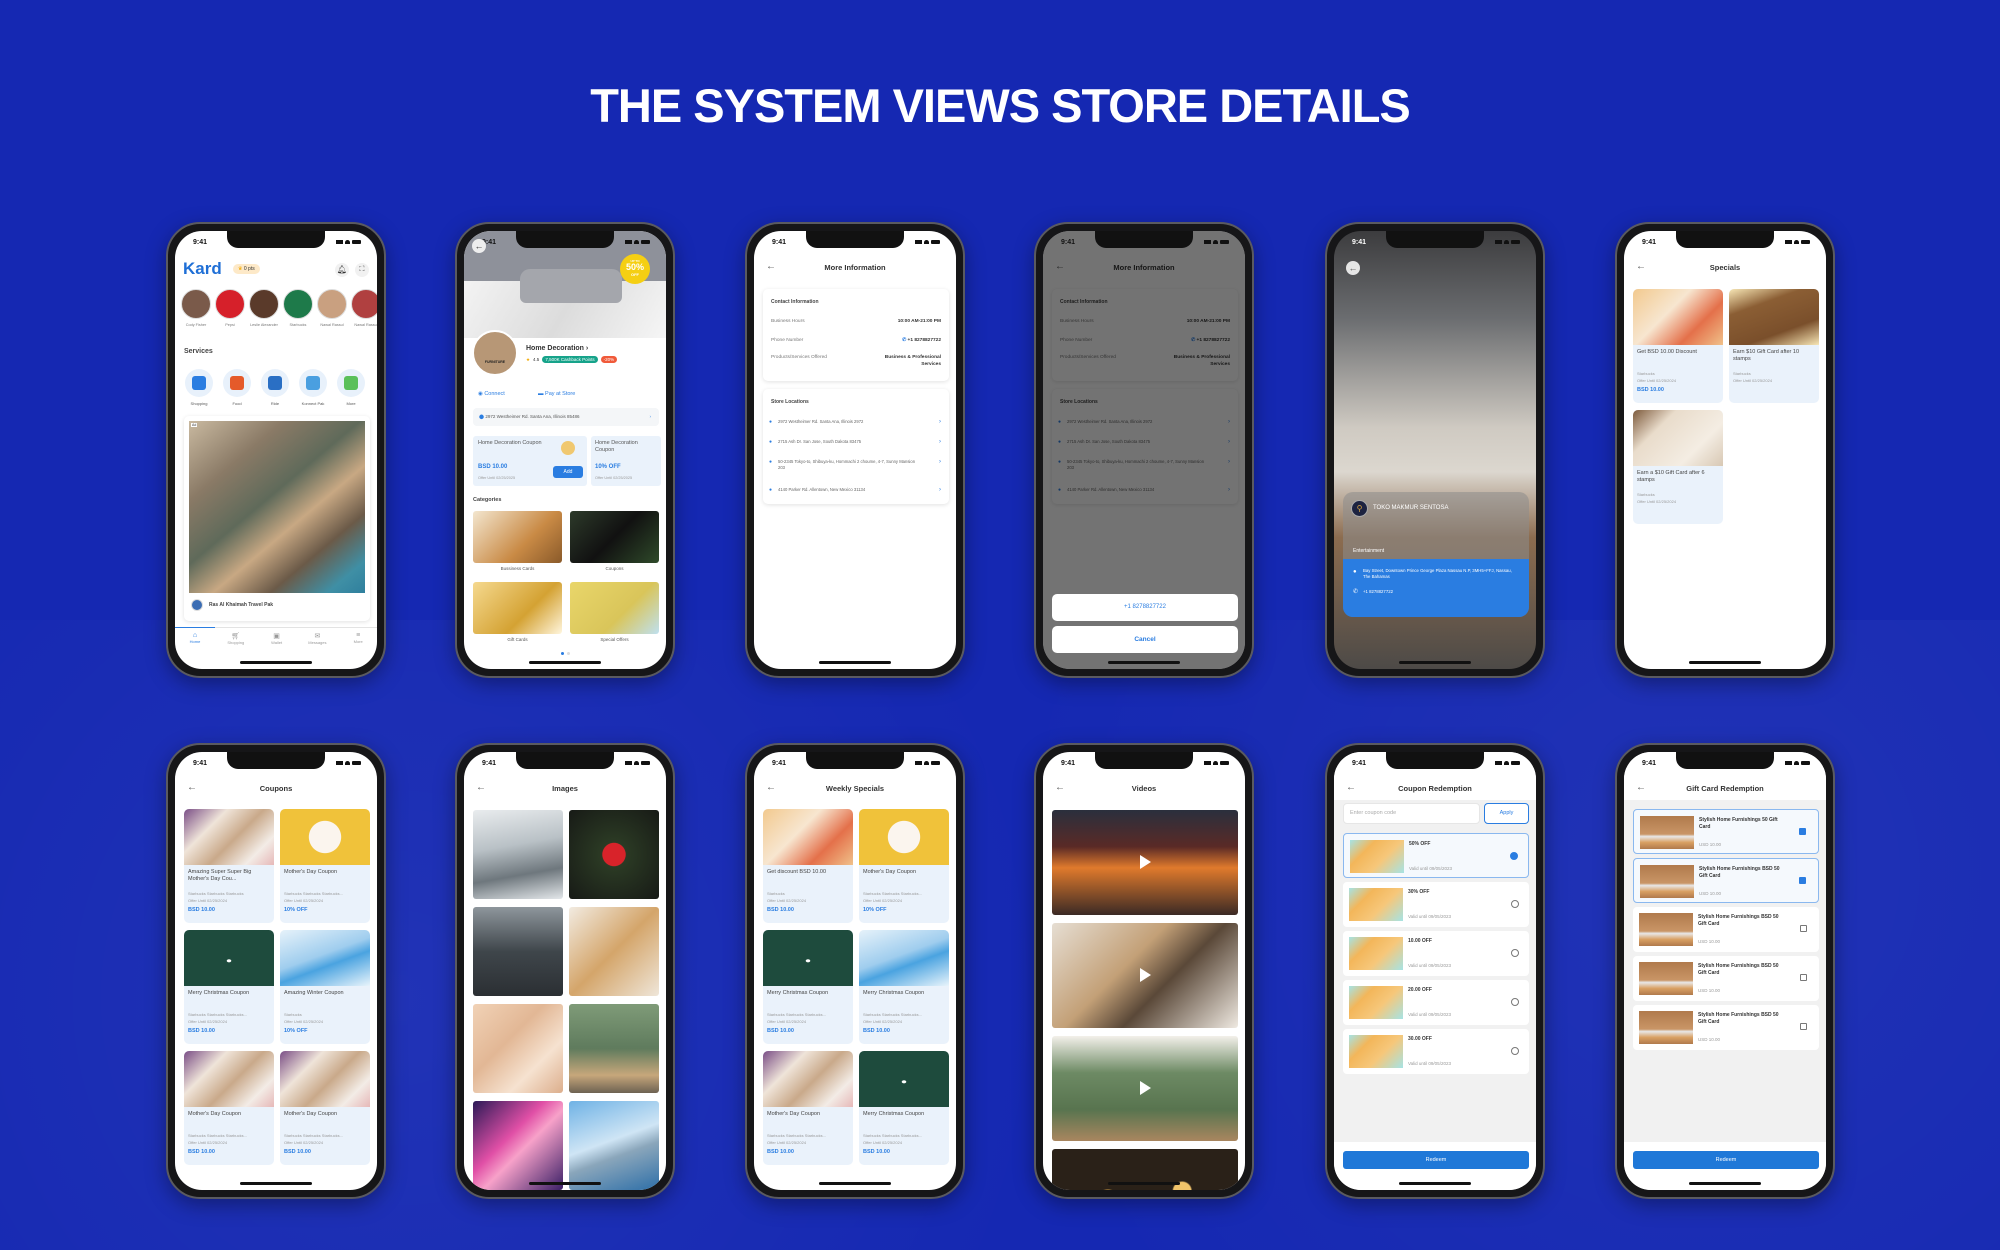 This screenshot has height=1250, width=2000. I want to click on apply-button: Apply, so click(1506, 813).